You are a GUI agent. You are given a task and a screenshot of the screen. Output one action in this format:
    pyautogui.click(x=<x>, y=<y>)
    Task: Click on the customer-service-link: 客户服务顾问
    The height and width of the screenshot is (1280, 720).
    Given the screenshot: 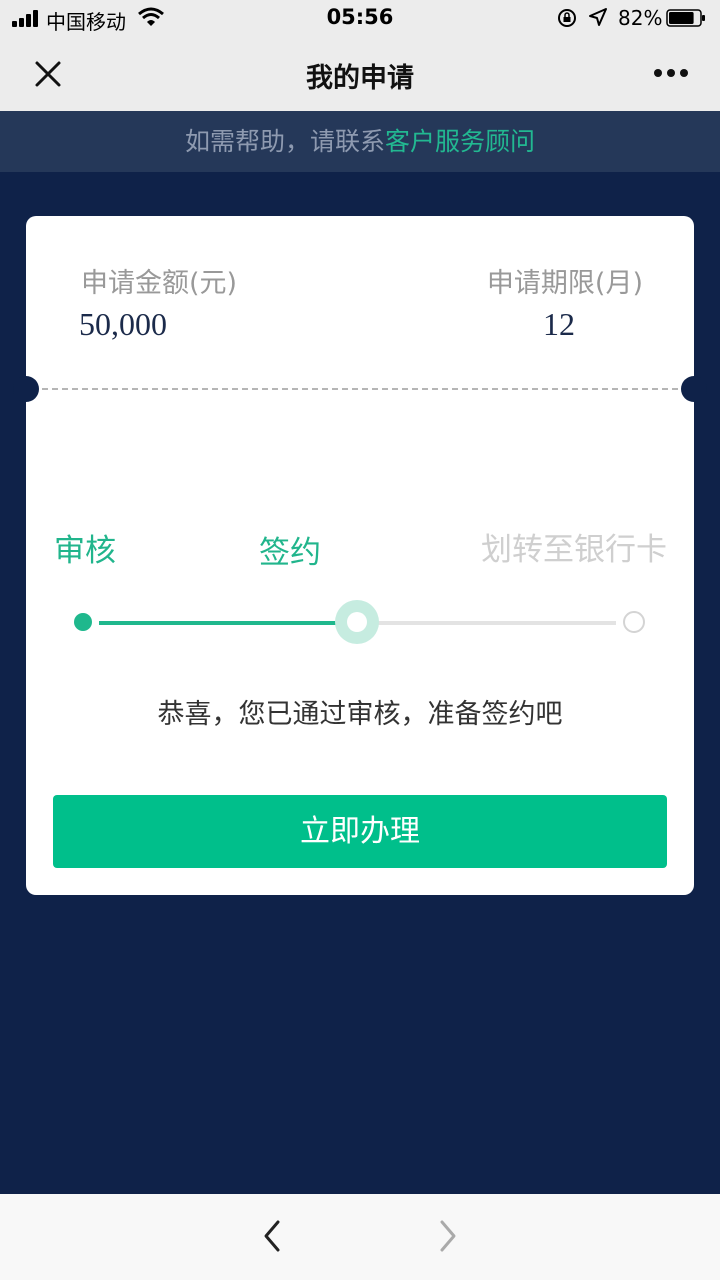 What is the action you would take?
    pyautogui.click(x=460, y=141)
    